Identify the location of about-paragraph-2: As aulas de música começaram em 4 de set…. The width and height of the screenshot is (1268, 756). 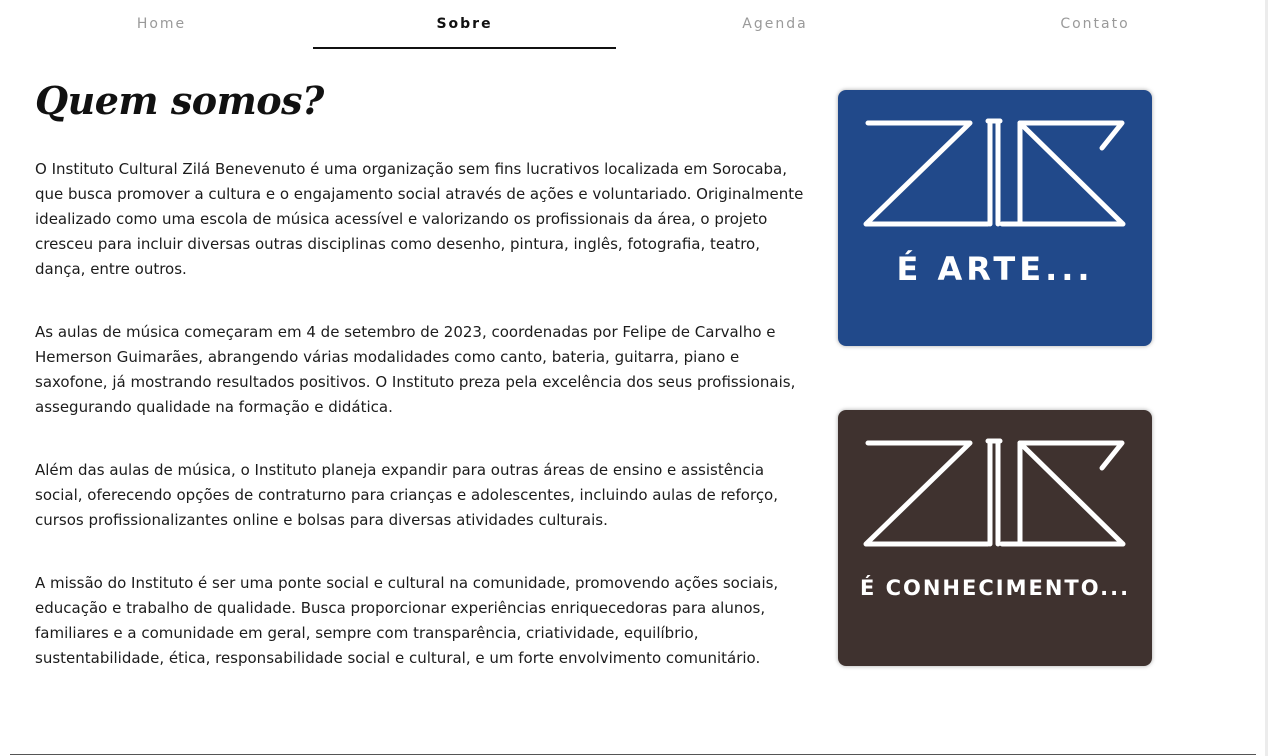
(415, 369).